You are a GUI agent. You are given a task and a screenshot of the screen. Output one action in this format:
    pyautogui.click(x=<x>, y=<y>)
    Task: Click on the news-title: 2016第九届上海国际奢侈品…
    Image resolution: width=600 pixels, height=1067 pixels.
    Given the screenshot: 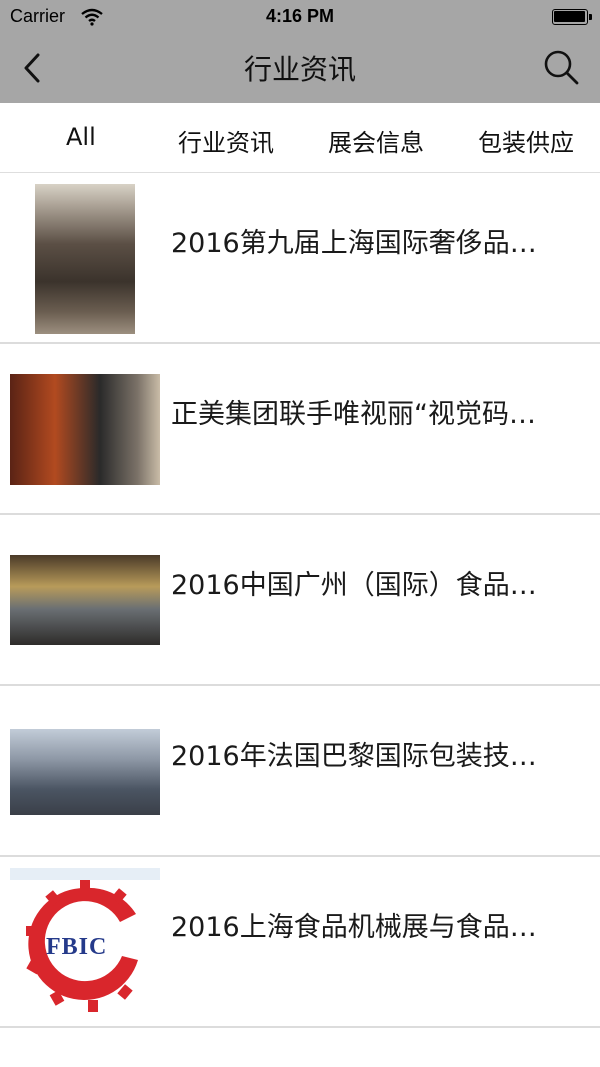 What is the action you would take?
    pyautogui.click(x=354, y=243)
    